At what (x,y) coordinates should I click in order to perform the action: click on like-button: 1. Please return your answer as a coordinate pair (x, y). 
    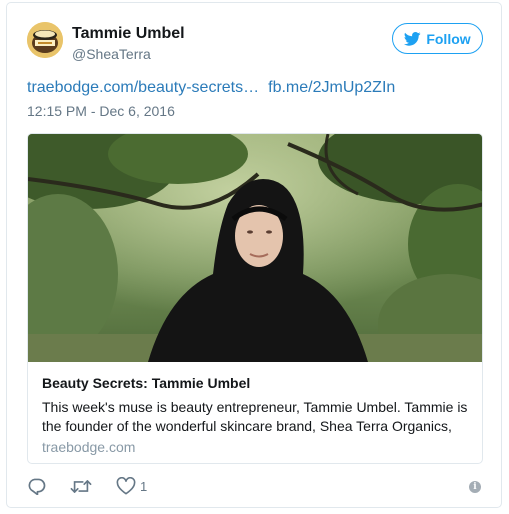
    Looking at the image, I should click on (131, 486).